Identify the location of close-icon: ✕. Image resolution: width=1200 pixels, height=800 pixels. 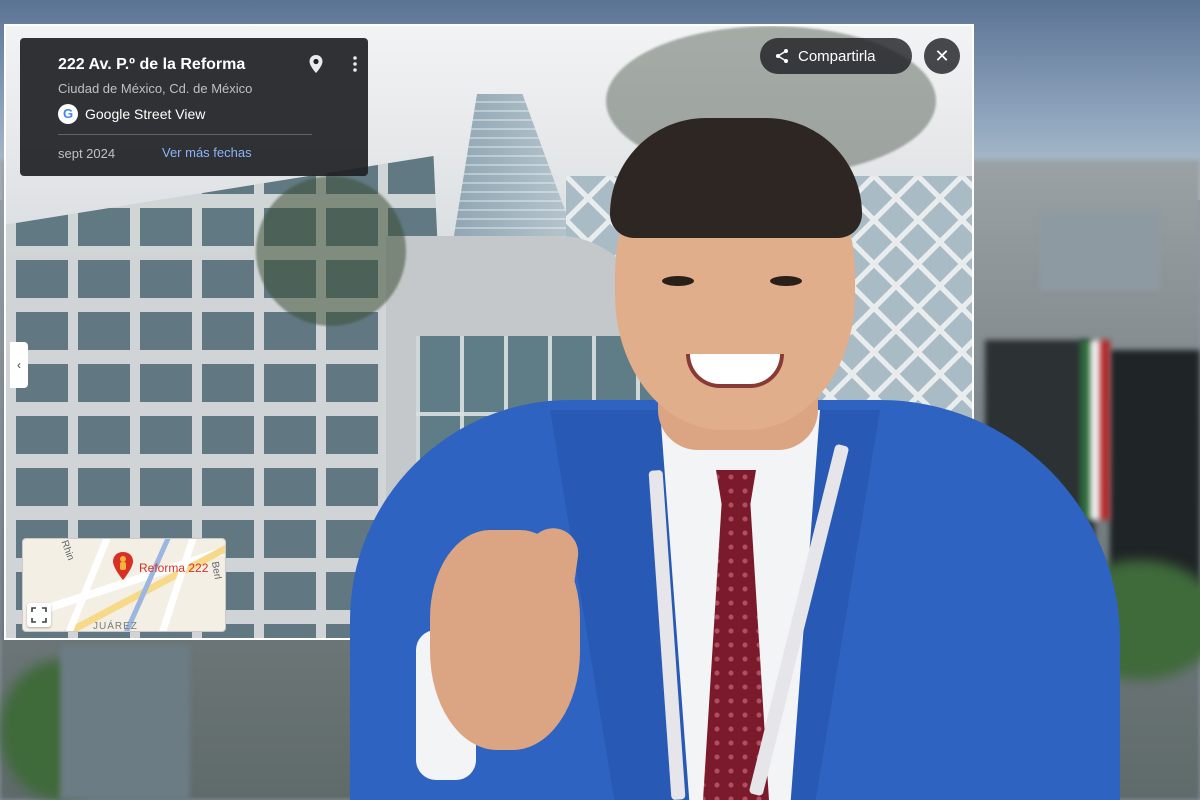
(942, 56).